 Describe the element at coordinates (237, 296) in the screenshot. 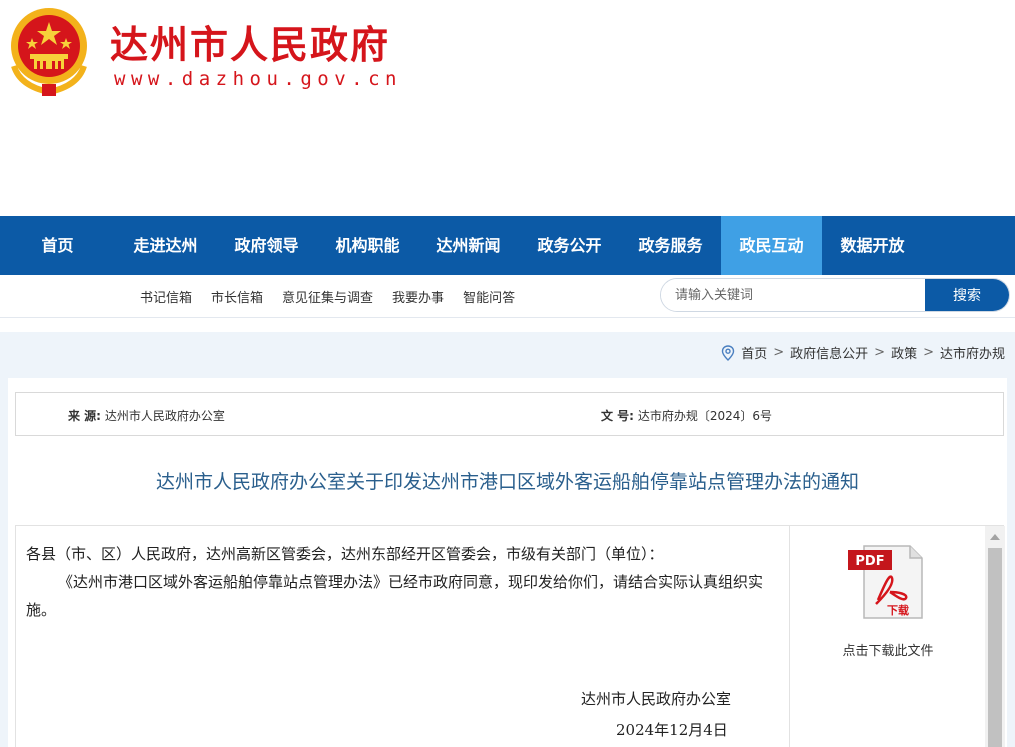

I see `sub-link-mayor-mailbox: 市长信箱` at that location.